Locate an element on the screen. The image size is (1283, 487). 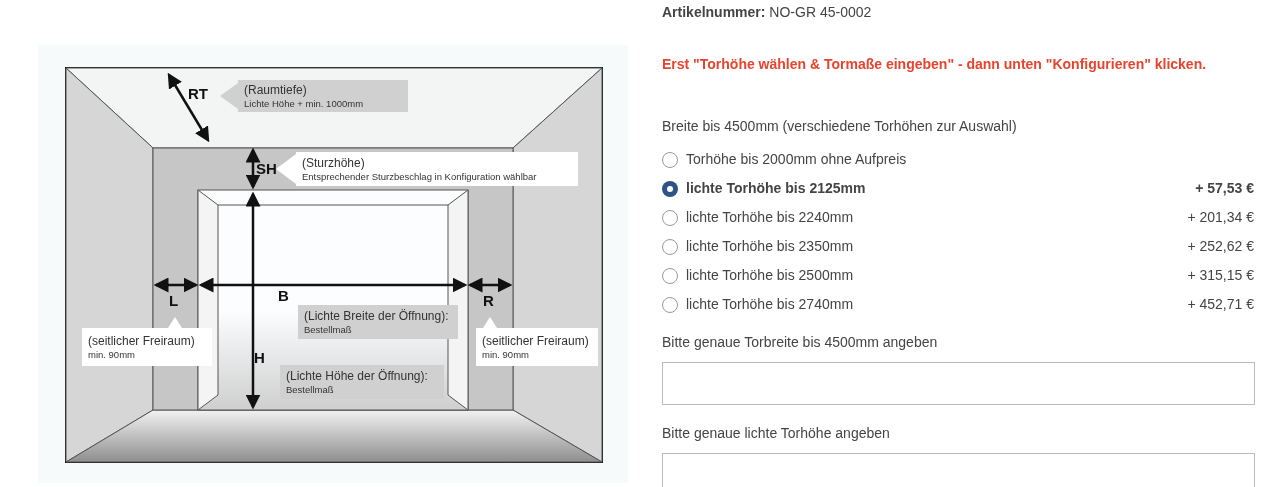
option-label: lichte Torhöhe bis 2125mm is located at coordinates (776, 188).